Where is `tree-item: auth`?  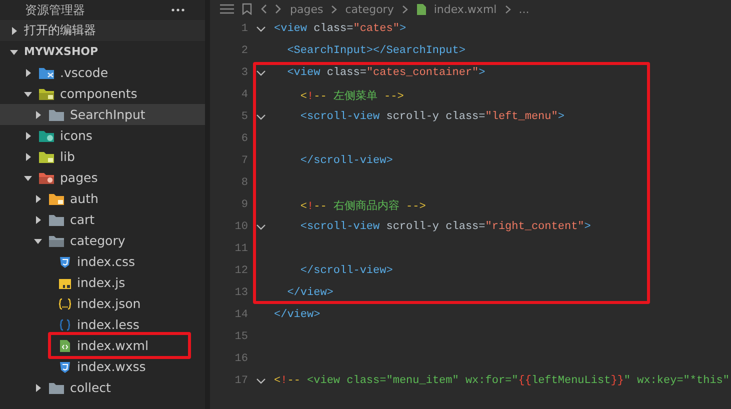
tree-item: auth is located at coordinates (102, 198).